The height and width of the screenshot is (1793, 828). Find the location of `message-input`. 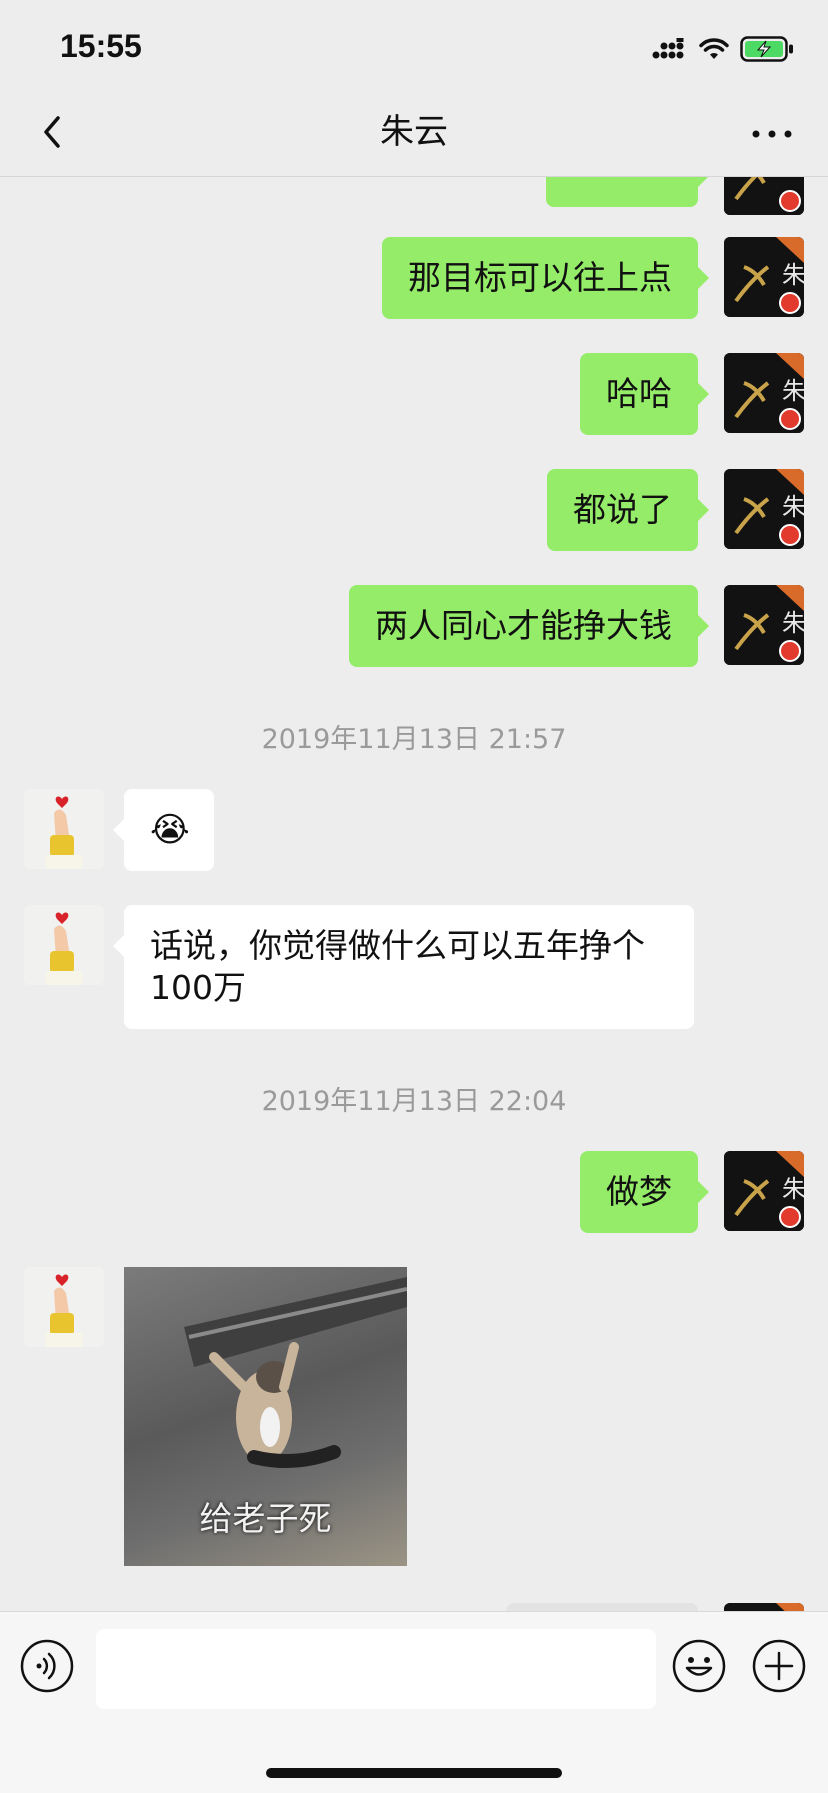

message-input is located at coordinates (376, 1669).